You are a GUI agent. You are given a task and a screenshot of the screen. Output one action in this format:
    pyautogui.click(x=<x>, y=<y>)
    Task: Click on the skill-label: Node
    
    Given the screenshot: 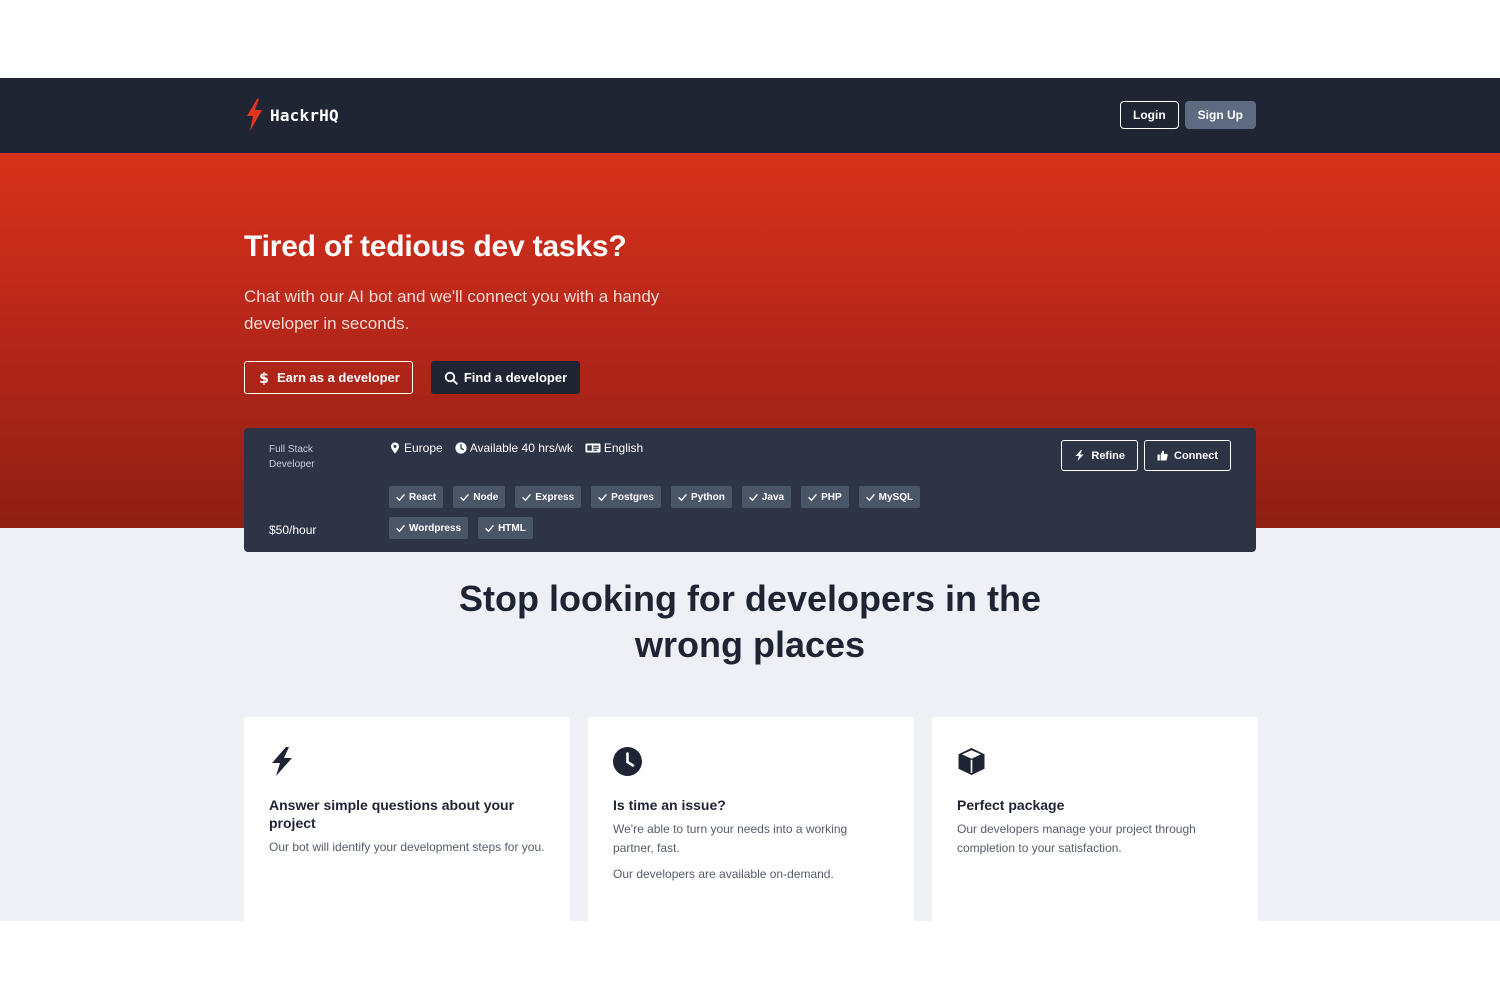 What is the action you would take?
    pyautogui.click(x=486, y=497)
    